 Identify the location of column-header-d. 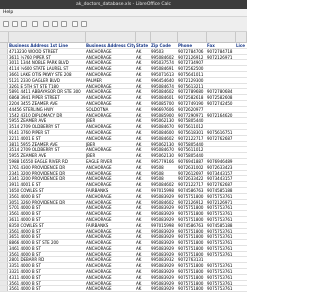
(164, 37).